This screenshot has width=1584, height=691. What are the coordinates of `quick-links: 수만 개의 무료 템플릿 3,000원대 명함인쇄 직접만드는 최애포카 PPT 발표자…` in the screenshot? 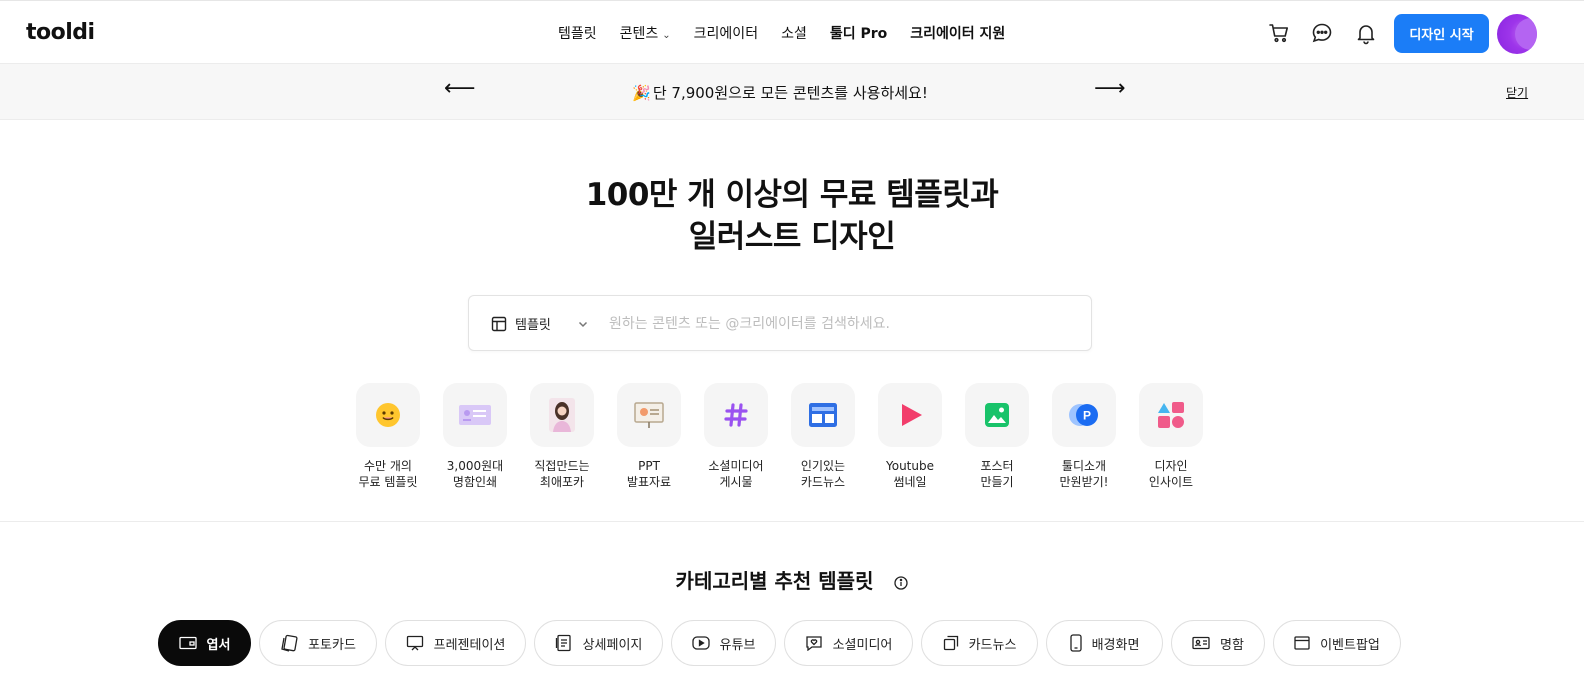 It's located at (791, 436).